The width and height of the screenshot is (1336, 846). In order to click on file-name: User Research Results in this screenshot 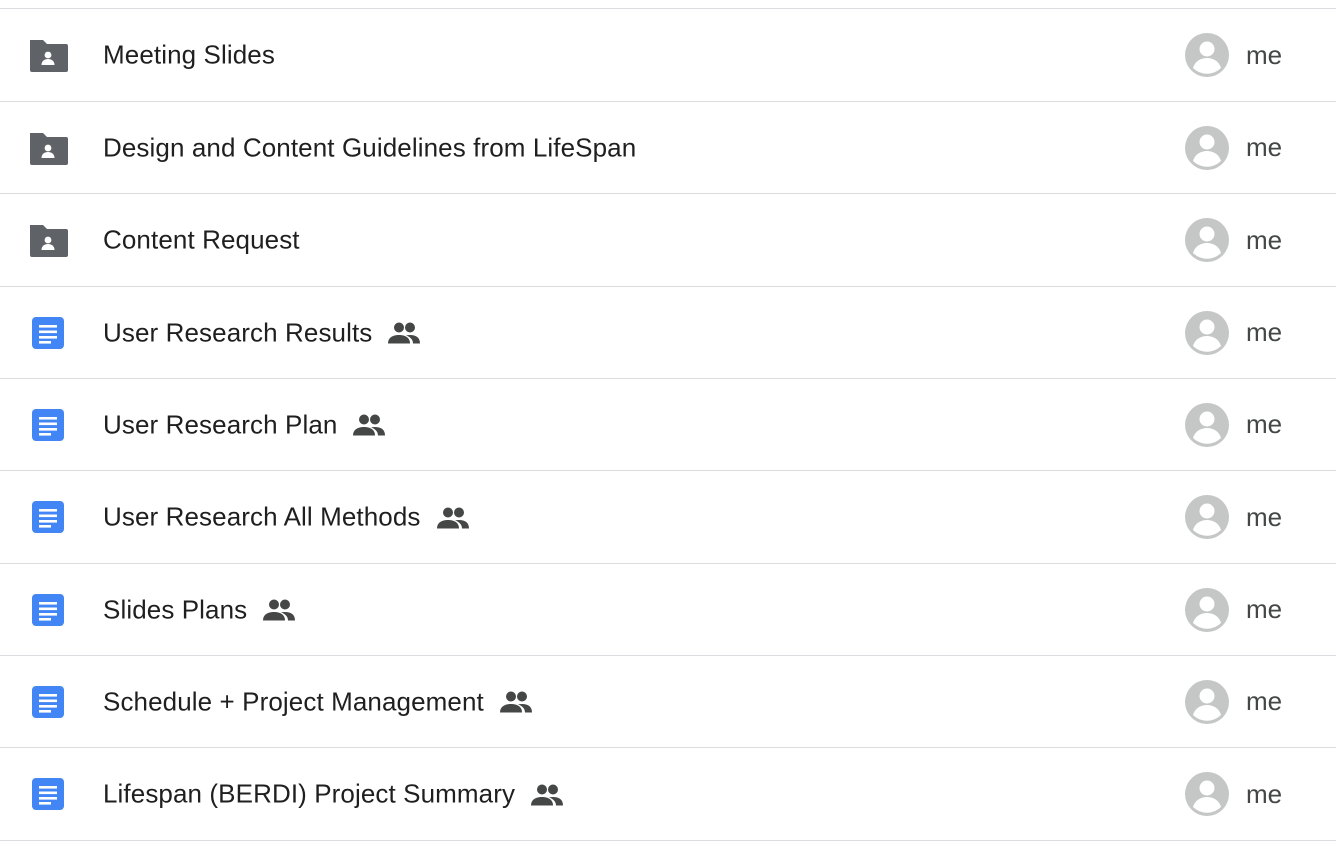, I will do `click(237, 332)`.